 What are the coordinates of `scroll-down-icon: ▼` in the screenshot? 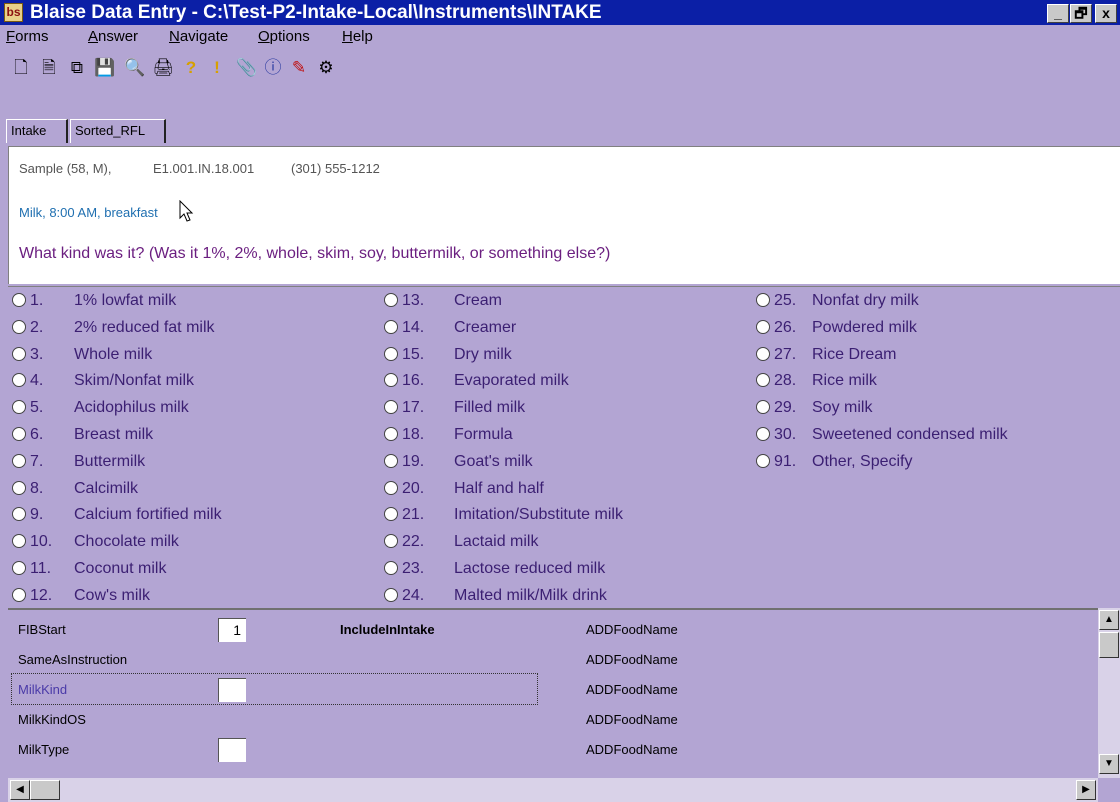 It's located at (1109, 764).